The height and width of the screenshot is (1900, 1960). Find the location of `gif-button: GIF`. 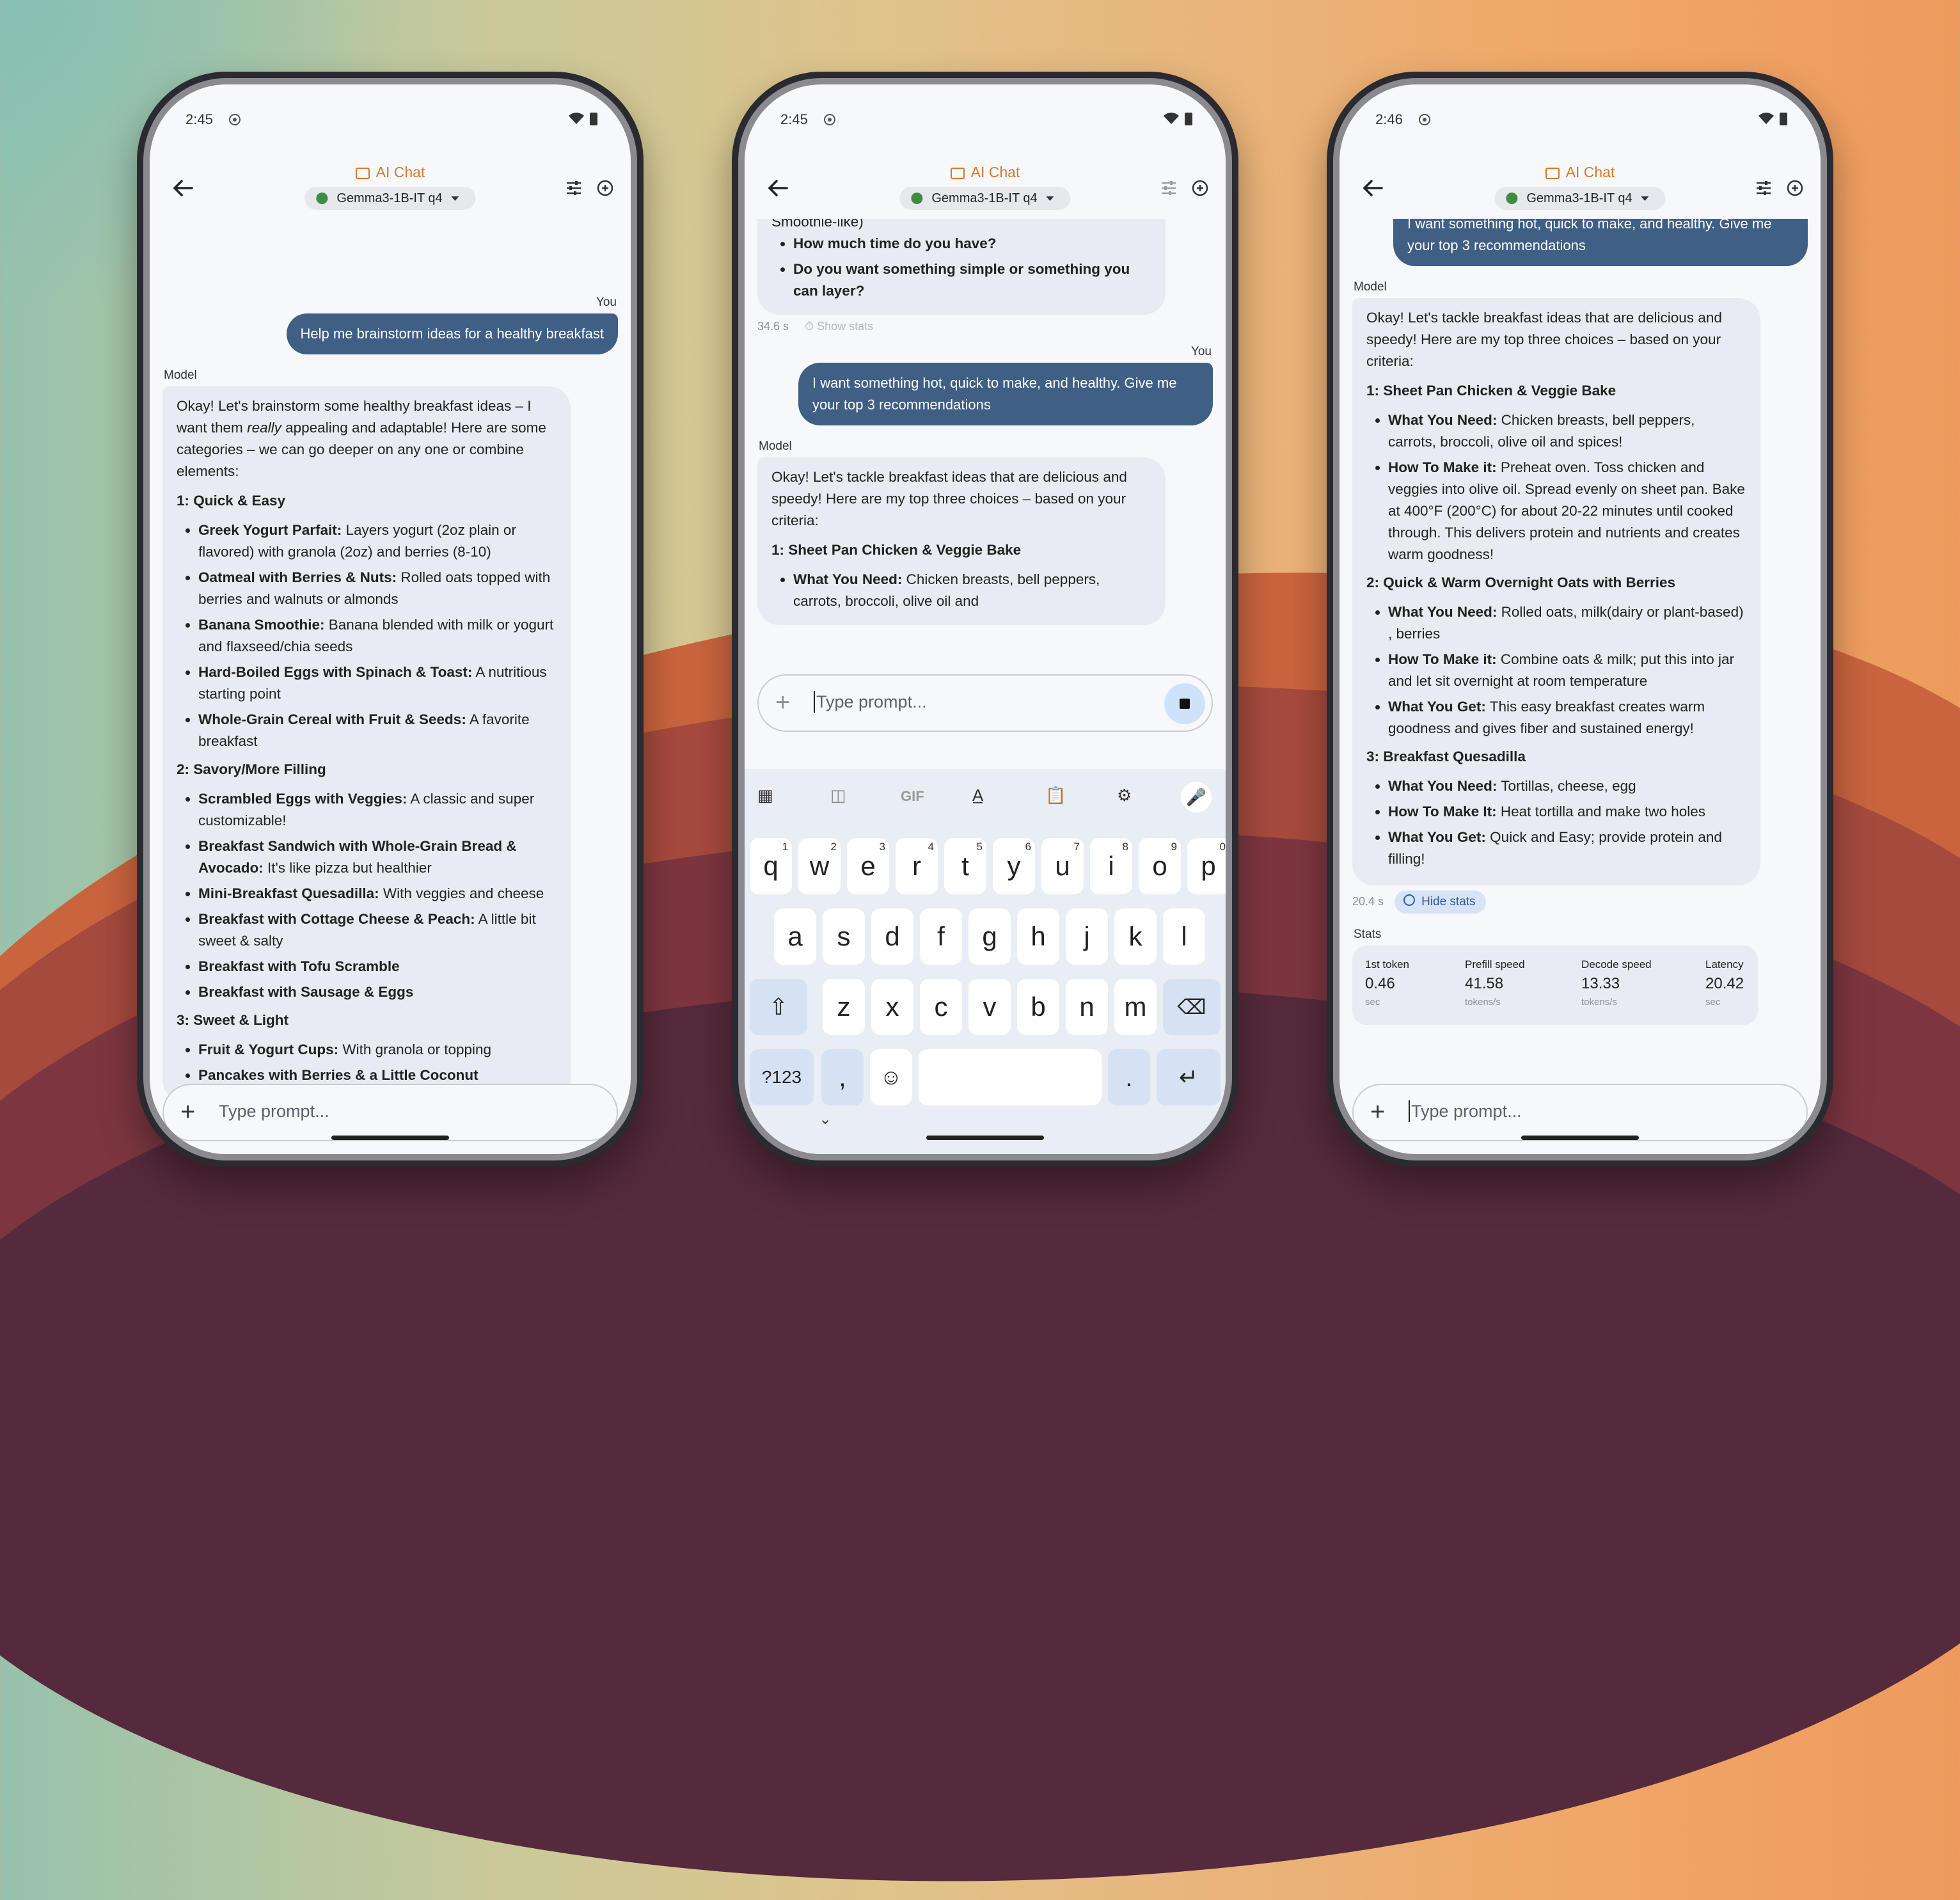

gif-button: GIF is located at coordinates (912, 796).